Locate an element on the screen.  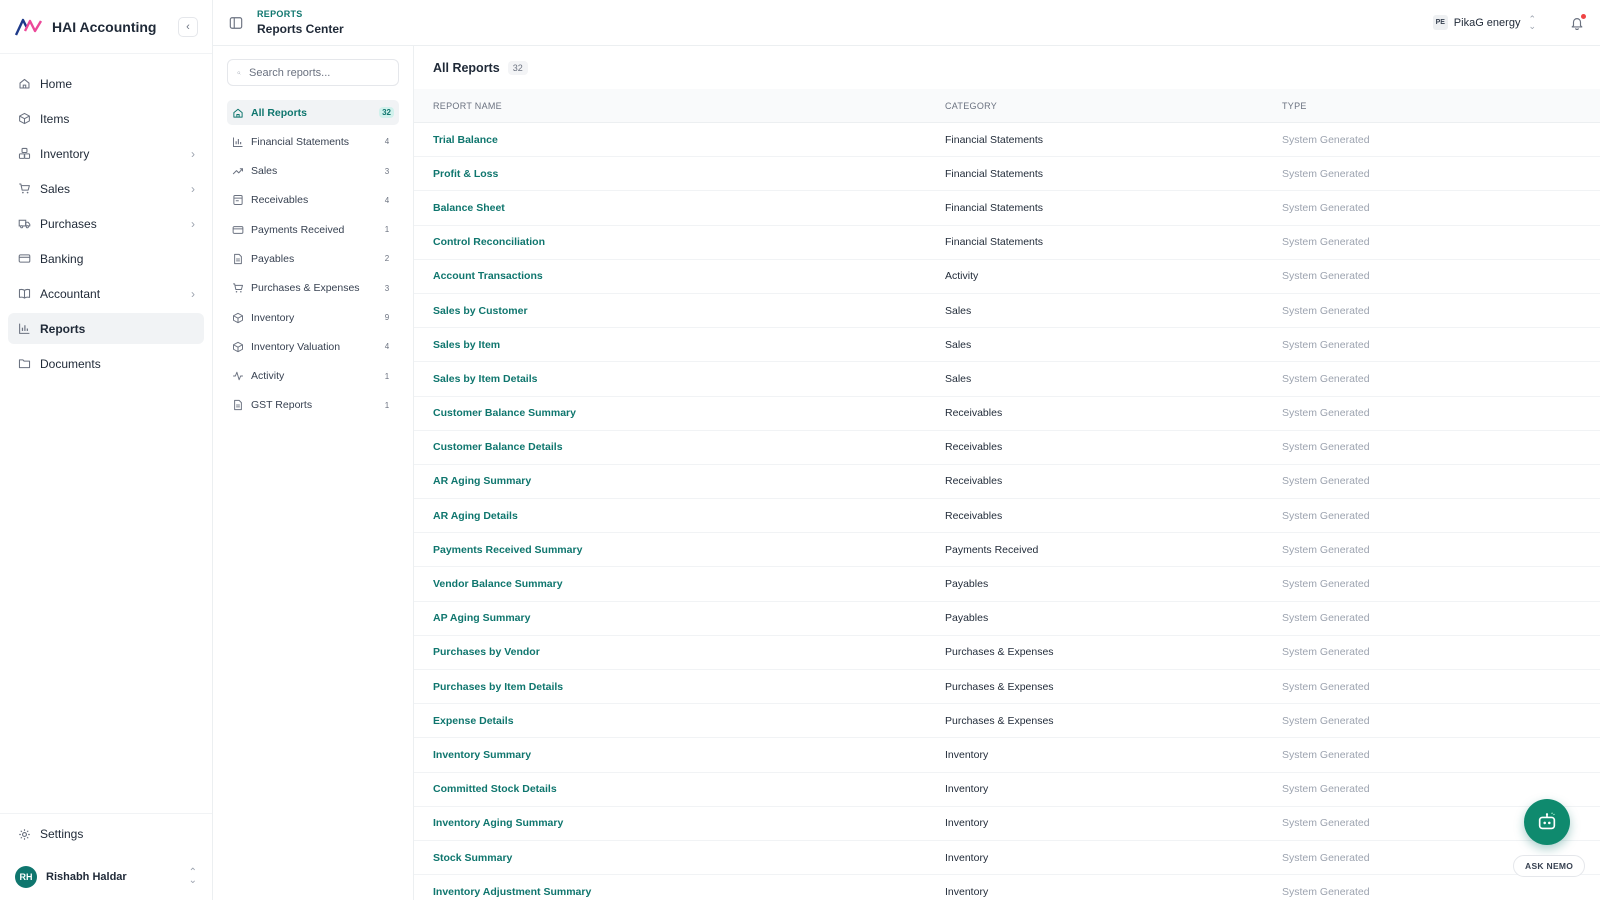
category-item-activity: Activity 1 is located at coordinates (313, 376).